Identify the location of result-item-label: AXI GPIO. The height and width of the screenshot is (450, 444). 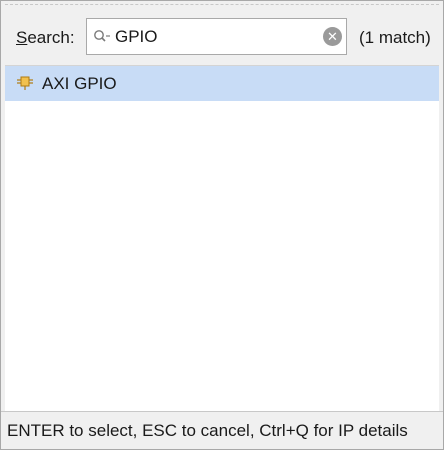
(79, 83).